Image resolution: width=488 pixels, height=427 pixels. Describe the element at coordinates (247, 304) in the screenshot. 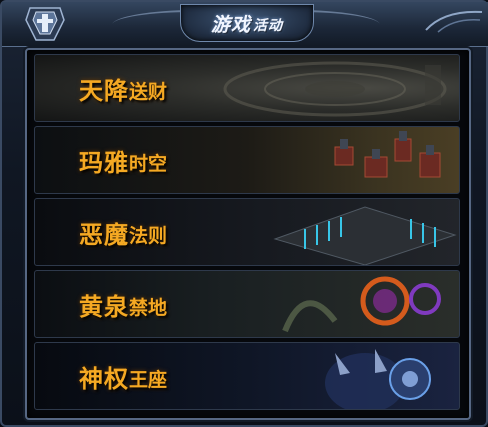

I see `event-item-huangquan: 黄泉 禁地` at that location.